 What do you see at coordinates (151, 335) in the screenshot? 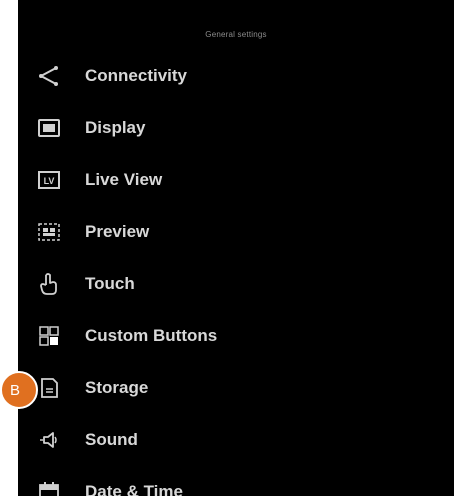
I see `menu-item-label: Custom Buttons` at bounding box center [151, 335].